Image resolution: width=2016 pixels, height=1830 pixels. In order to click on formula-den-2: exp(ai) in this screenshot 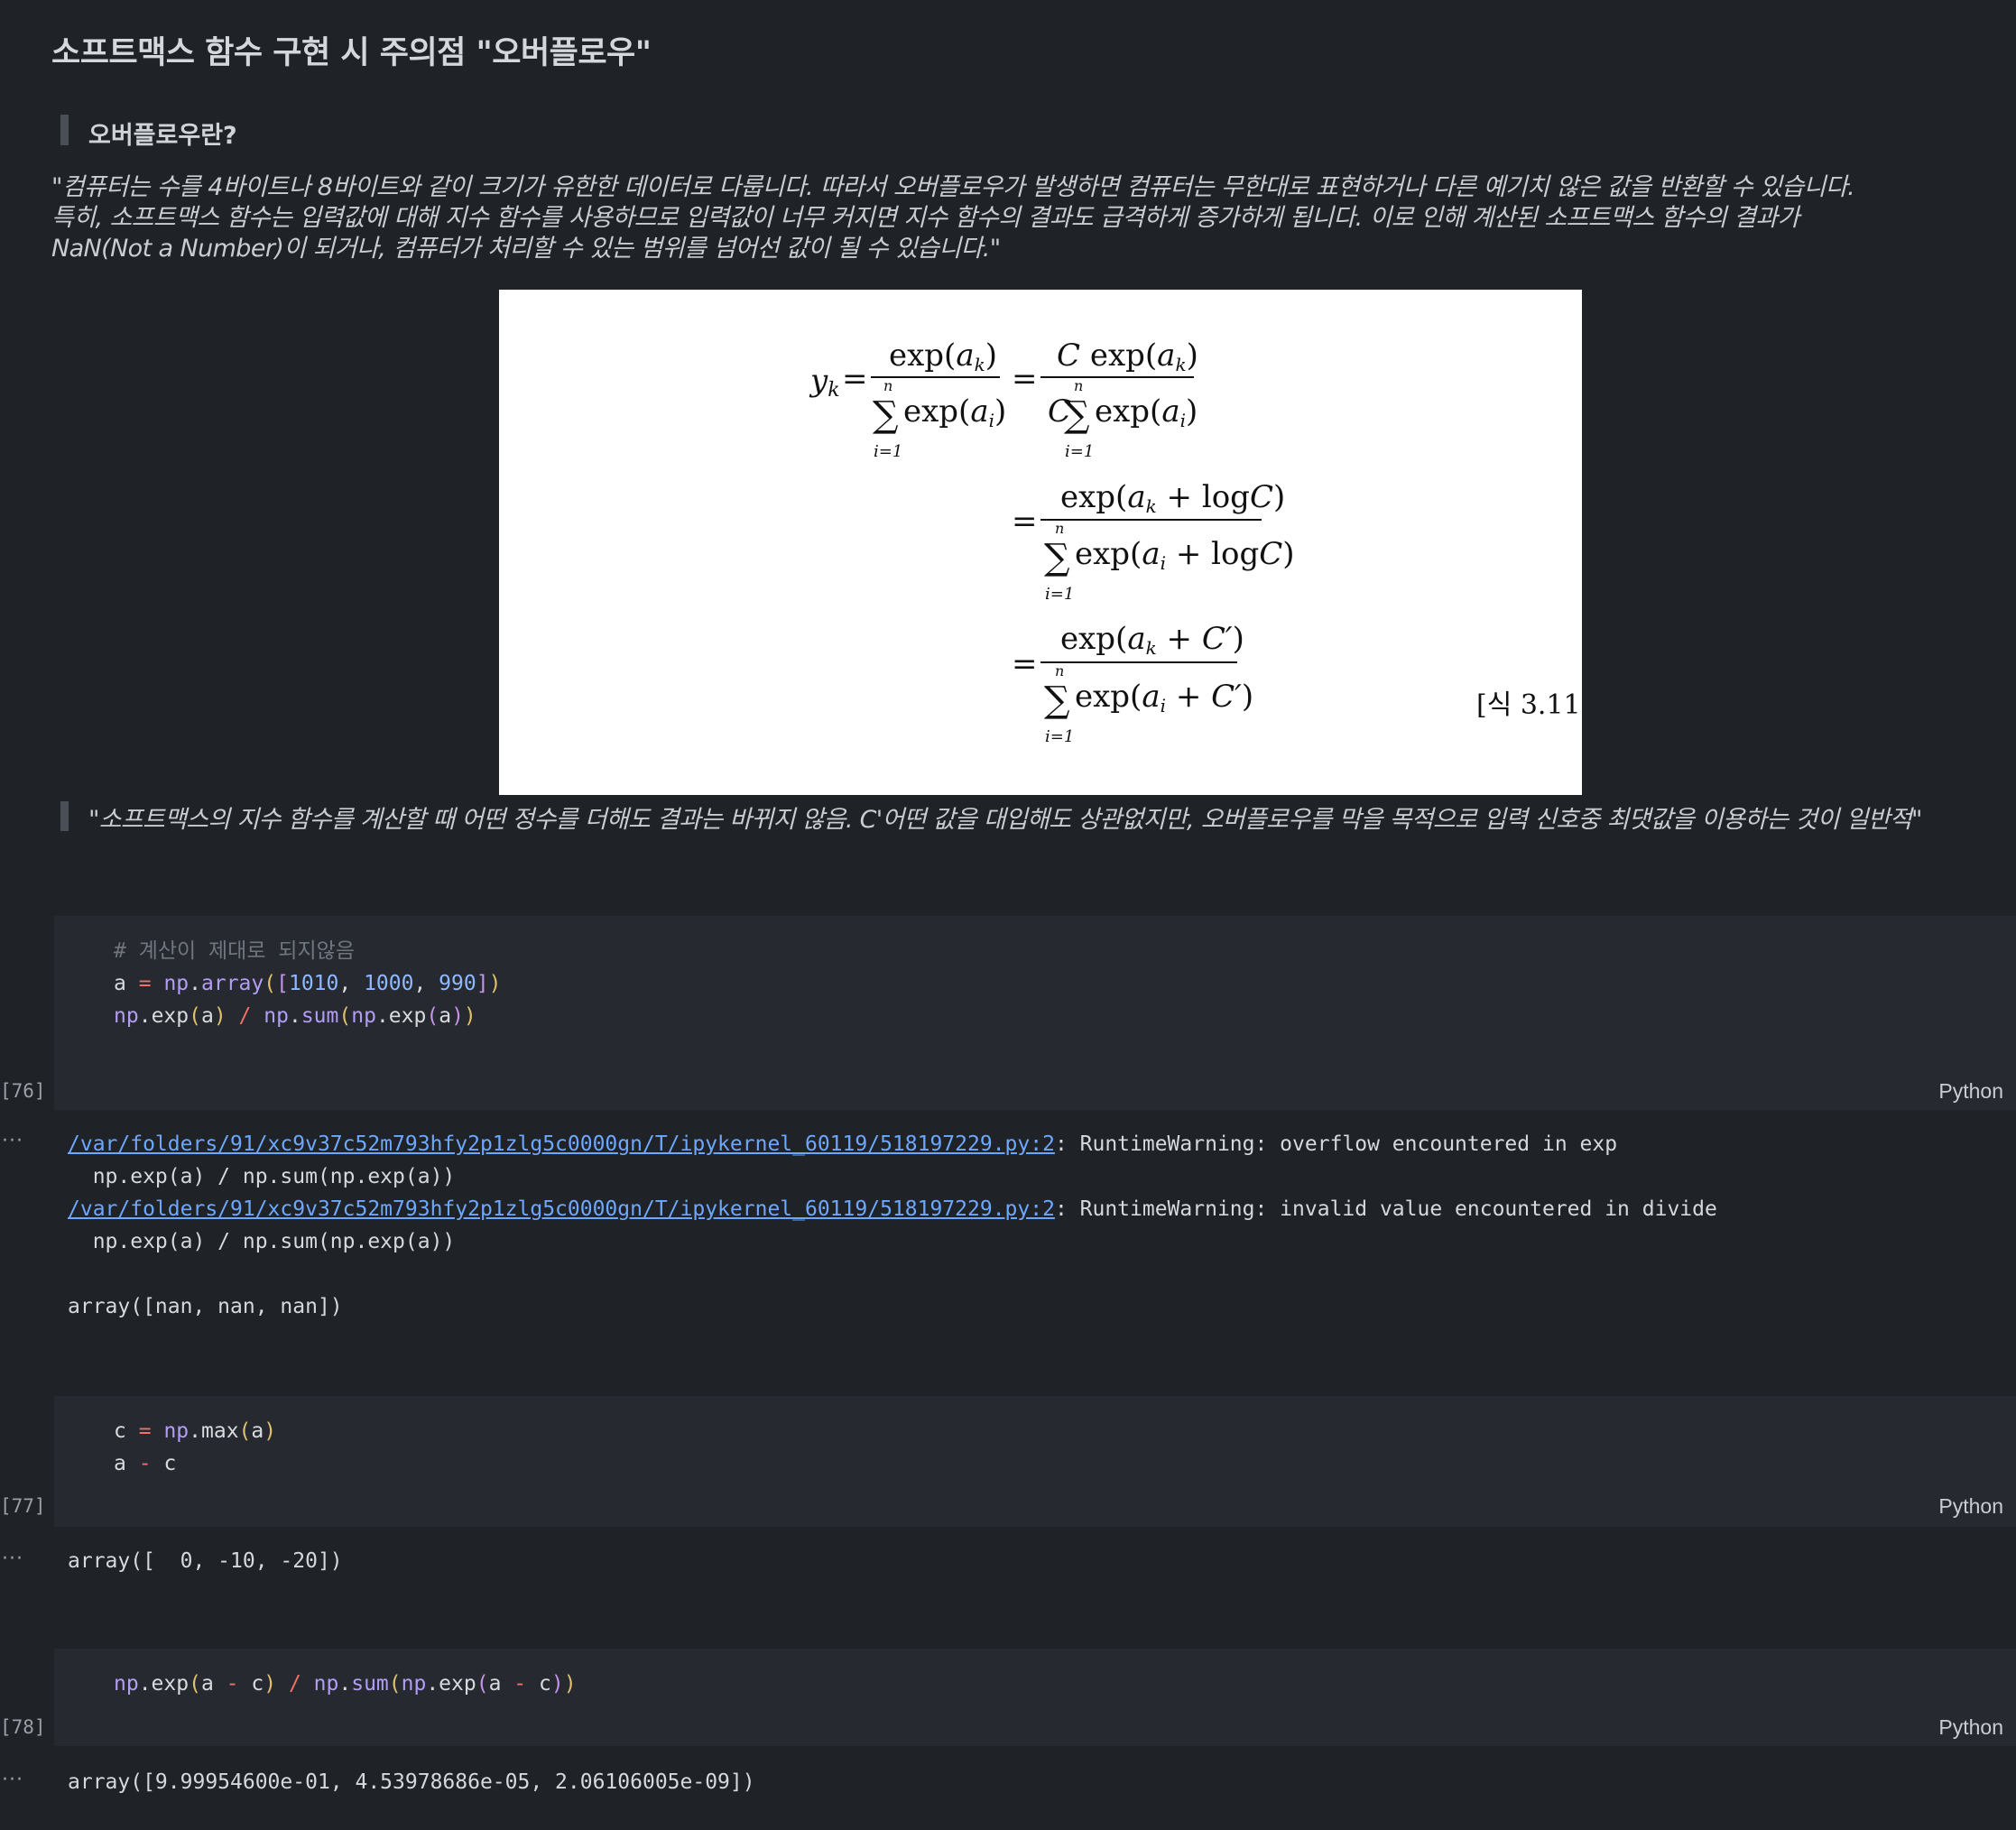, I will do `click(1146, 412)`.